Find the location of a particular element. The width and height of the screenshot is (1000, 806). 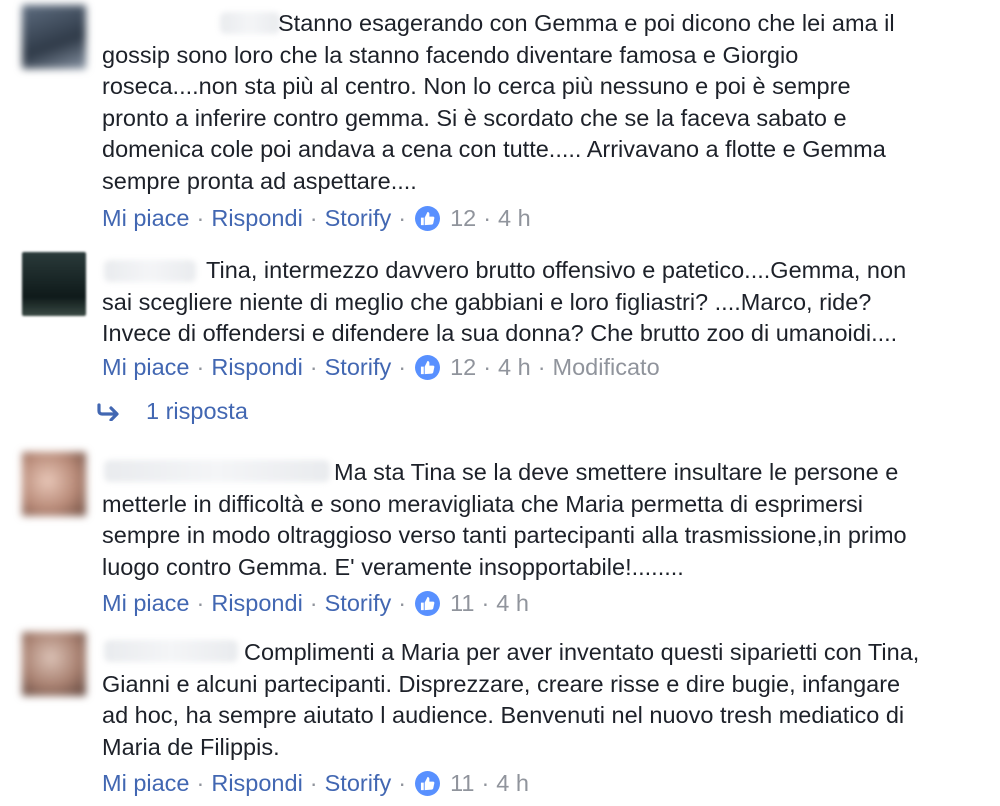

replies-count: 1 risposta is located at coordinates (197, 411).